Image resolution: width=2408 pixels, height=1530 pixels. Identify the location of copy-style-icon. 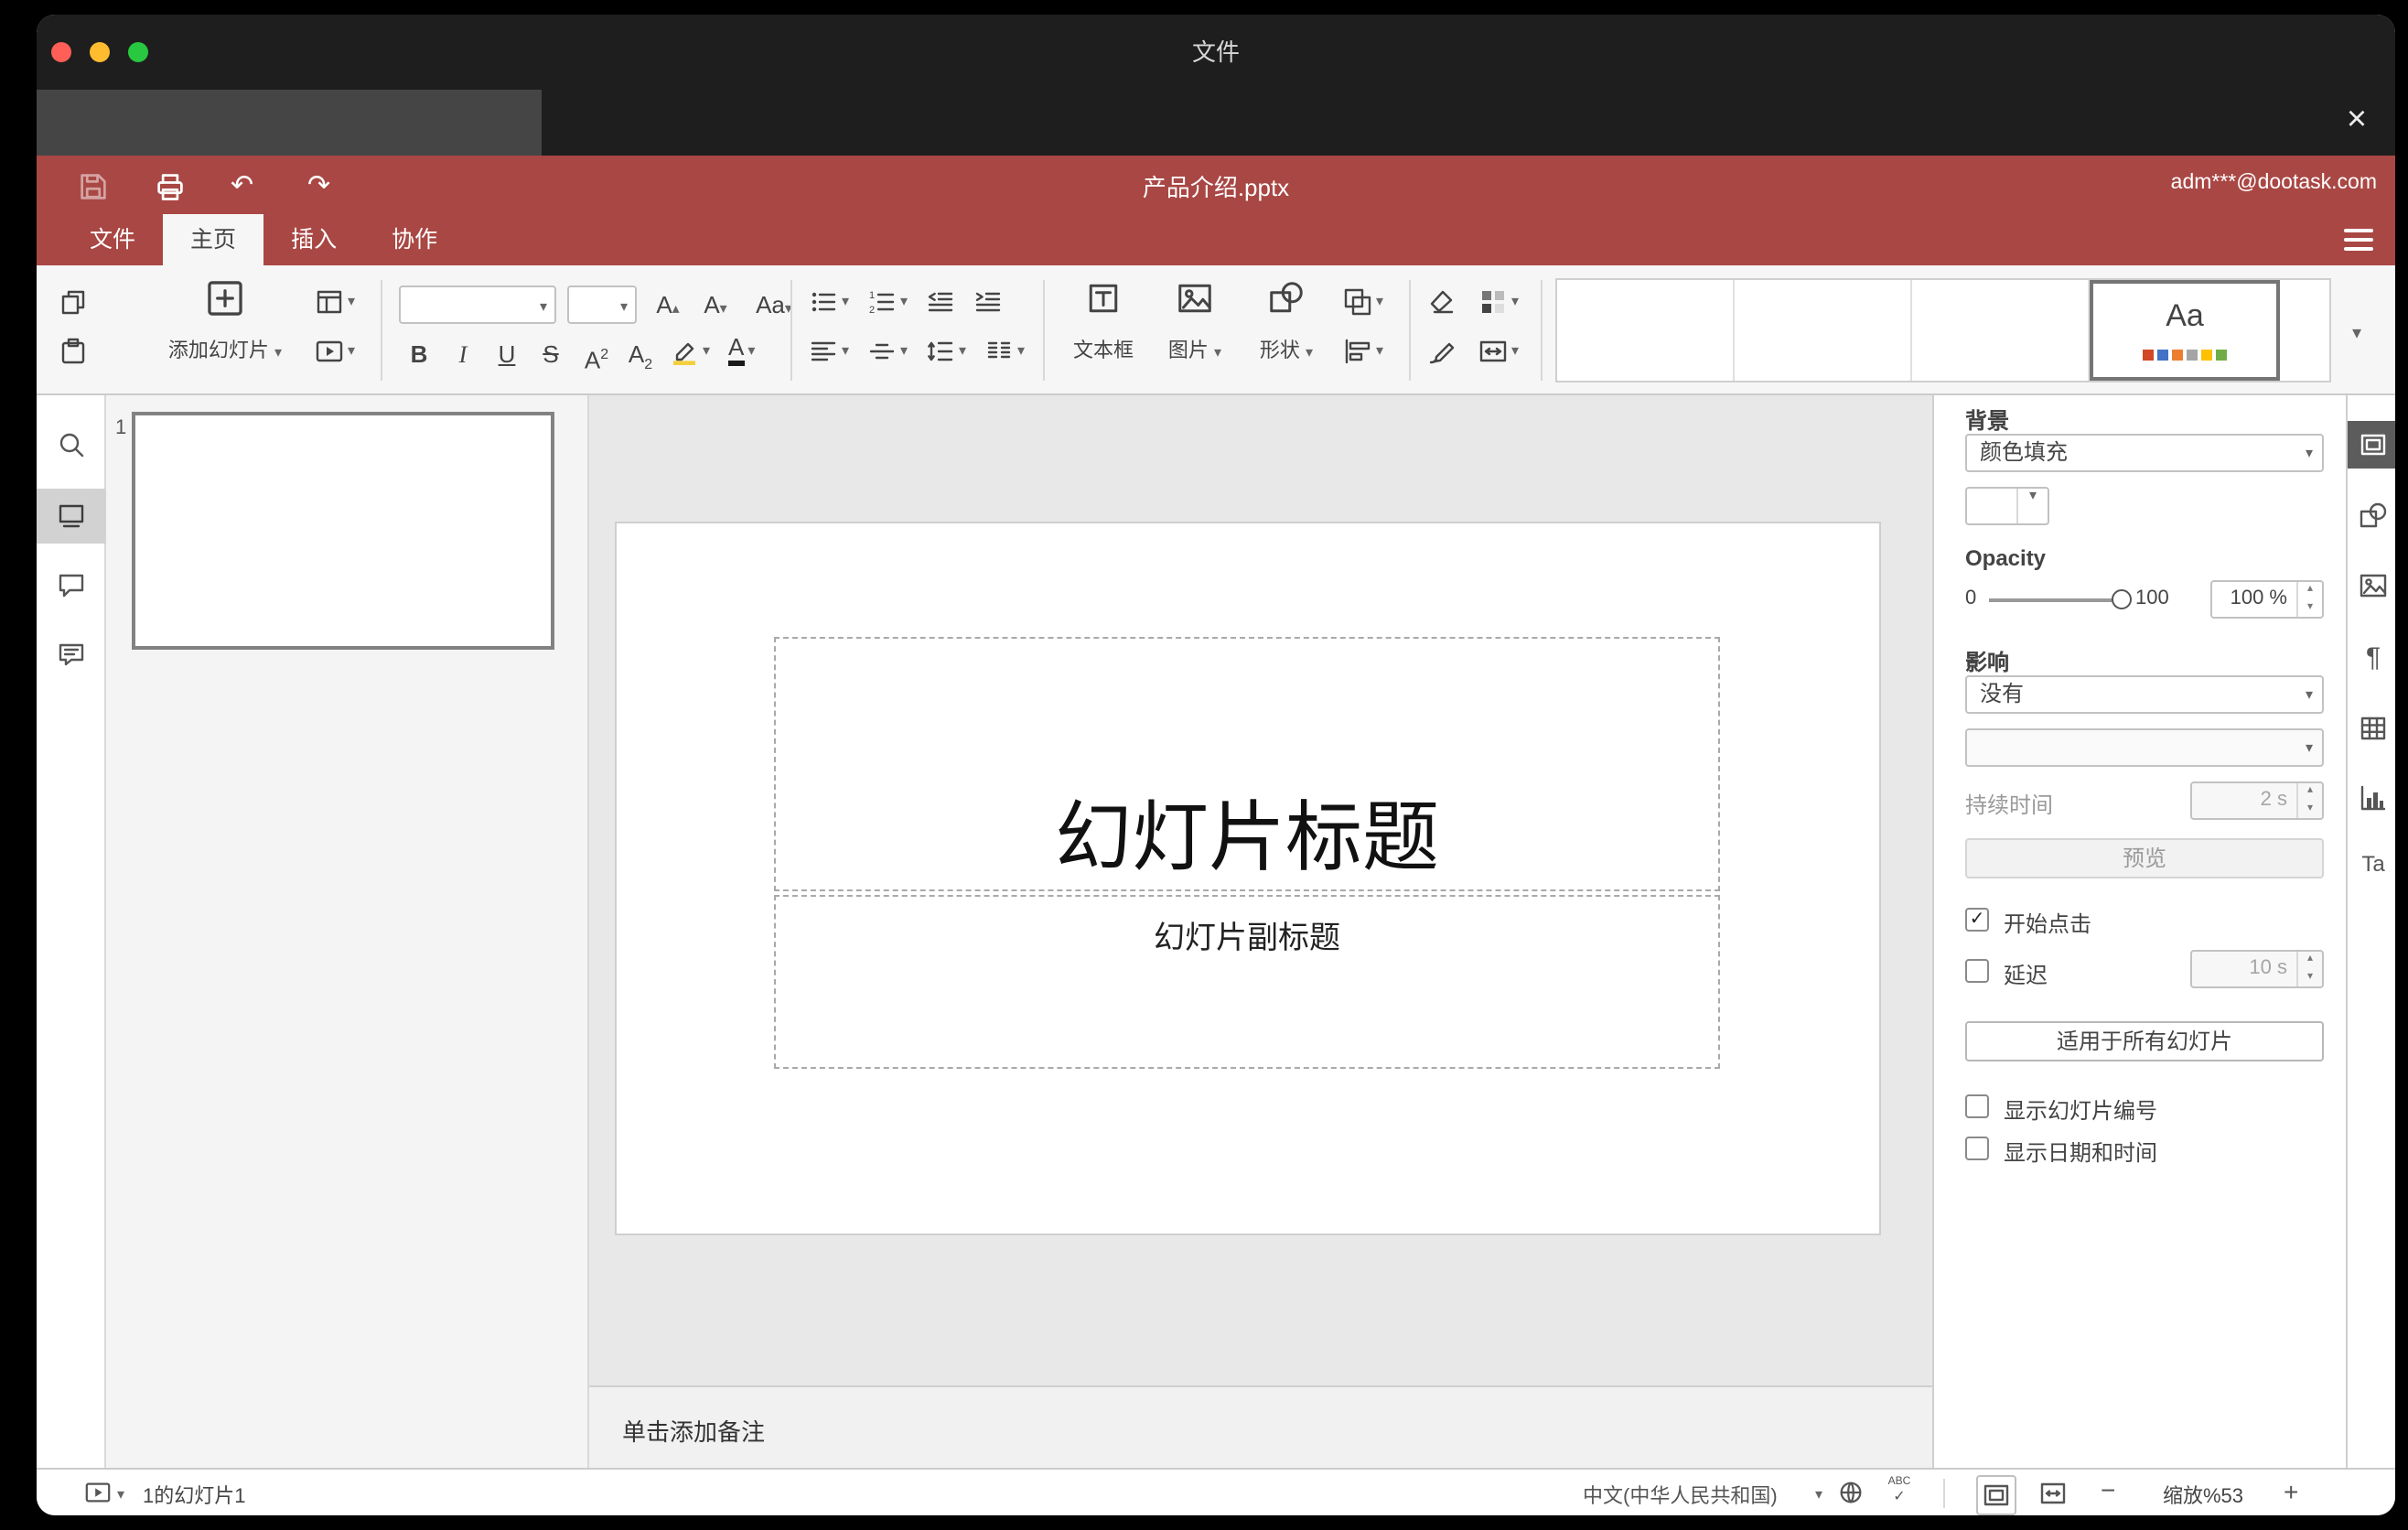
(1442, 351).